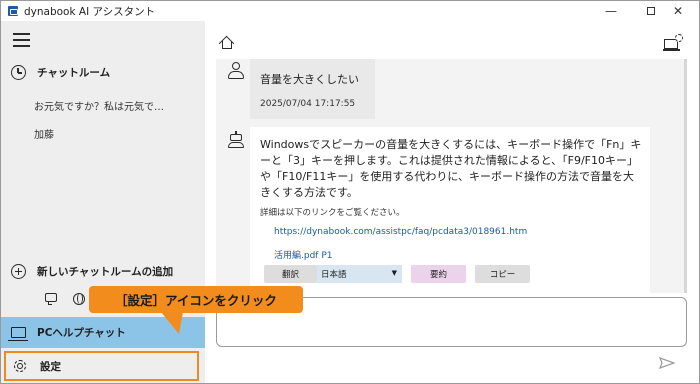  Describe the element at coordinates (81, 333) in the screenshot. I see `pc-help-chat-label: PCヘルプチャット` at that location.